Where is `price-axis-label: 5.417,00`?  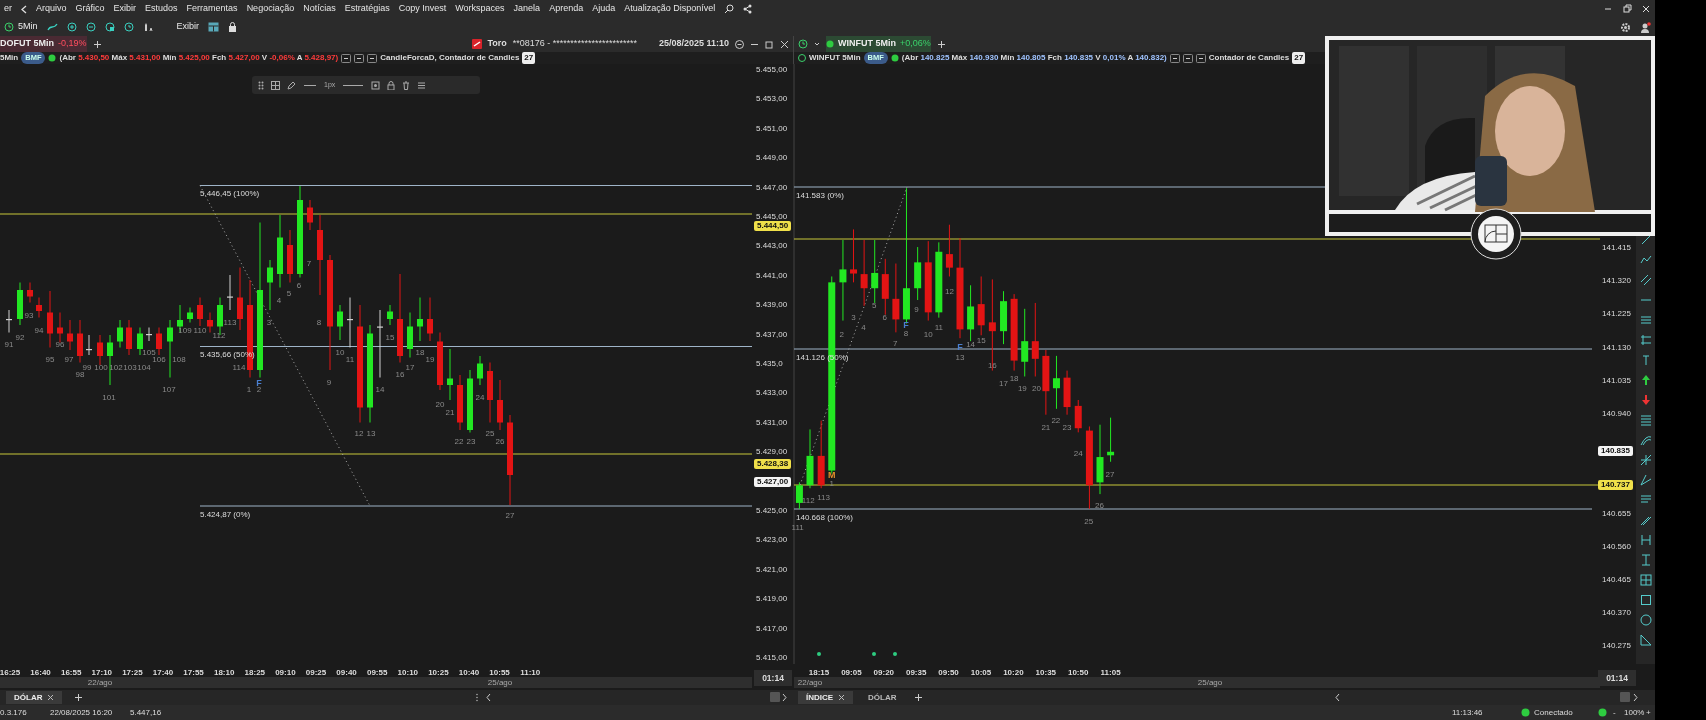
price-axis-label: 5.417,00 is located at coordinates (772, 628).